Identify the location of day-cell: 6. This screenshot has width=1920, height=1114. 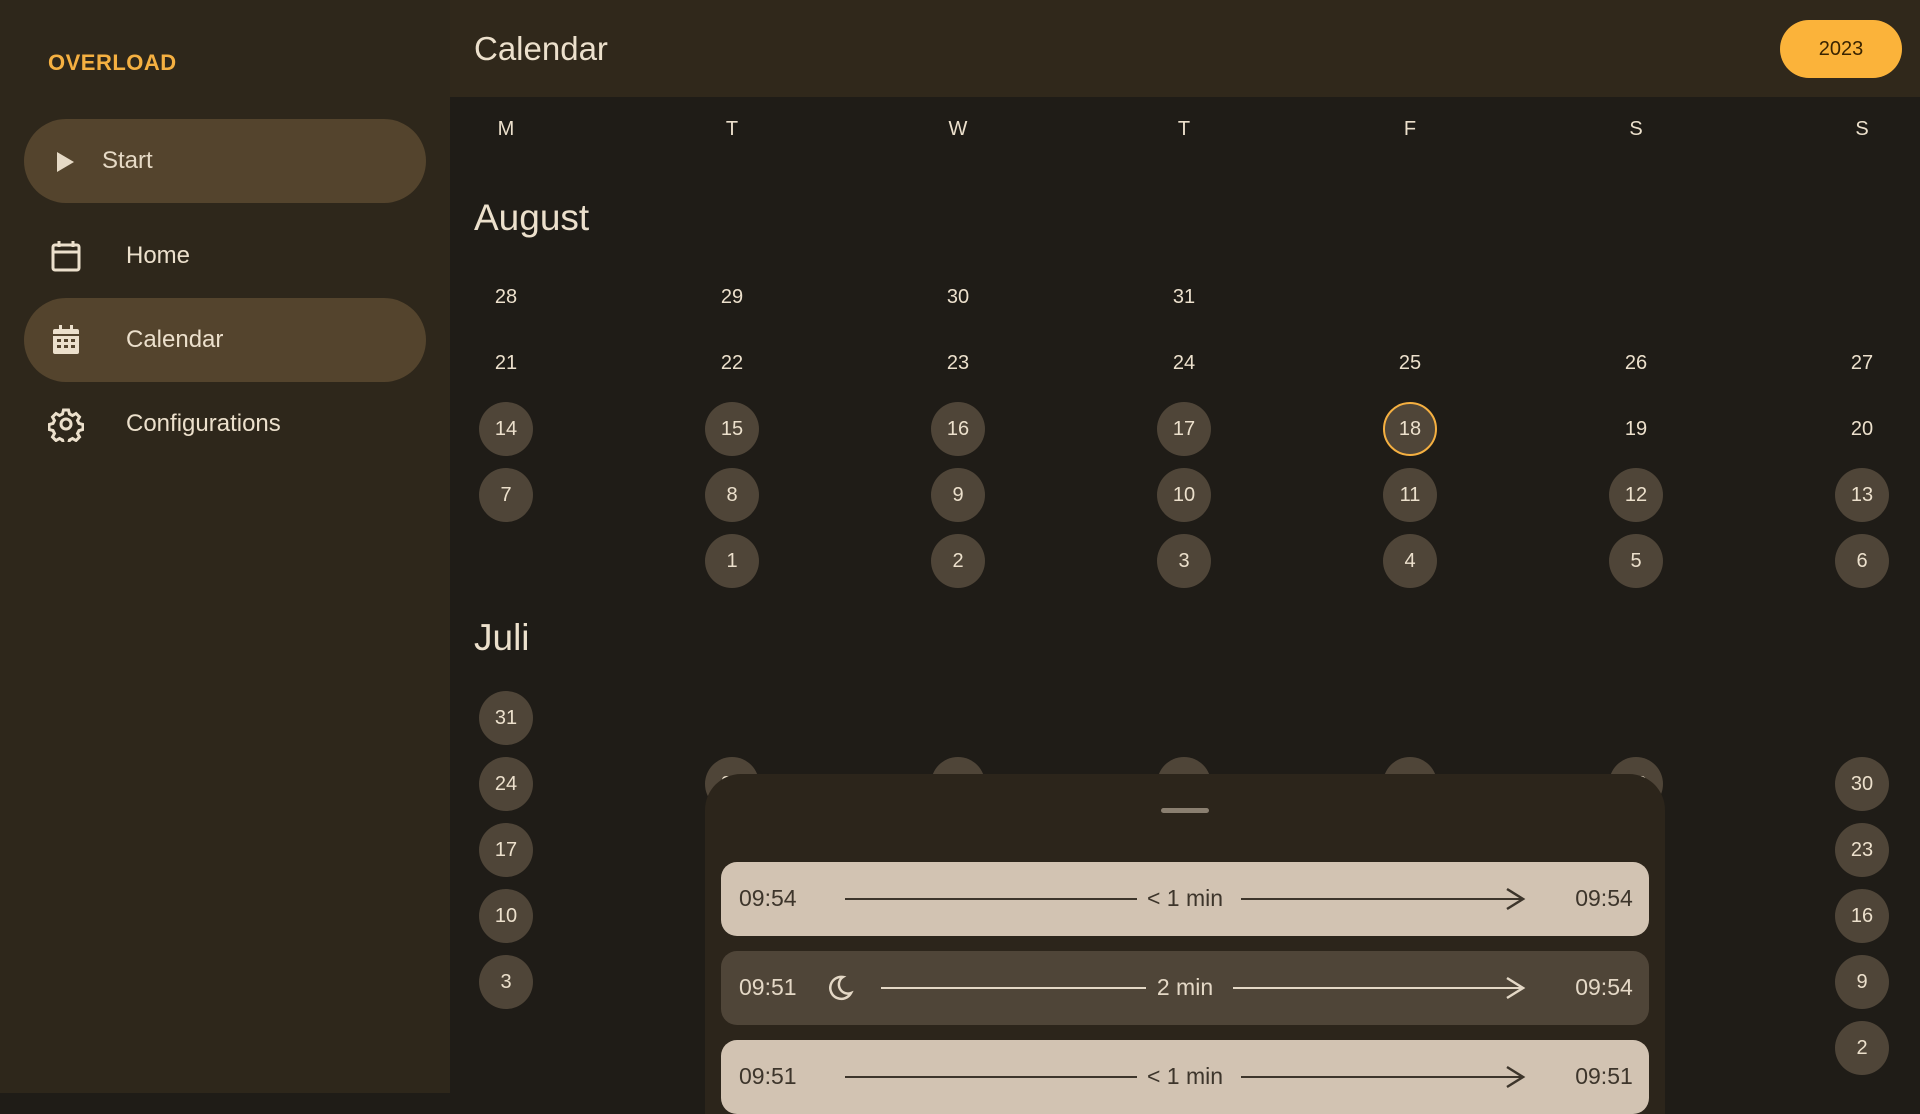
(1862, 561).